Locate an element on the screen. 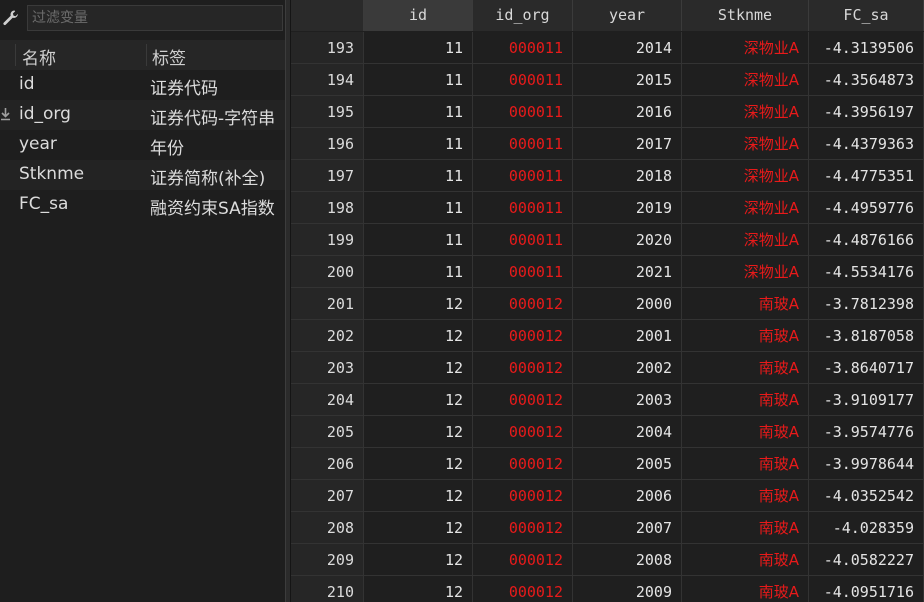 The height and width of the screenshot is (602, 924). filter-variables-input is located at coordinates (155, 18).